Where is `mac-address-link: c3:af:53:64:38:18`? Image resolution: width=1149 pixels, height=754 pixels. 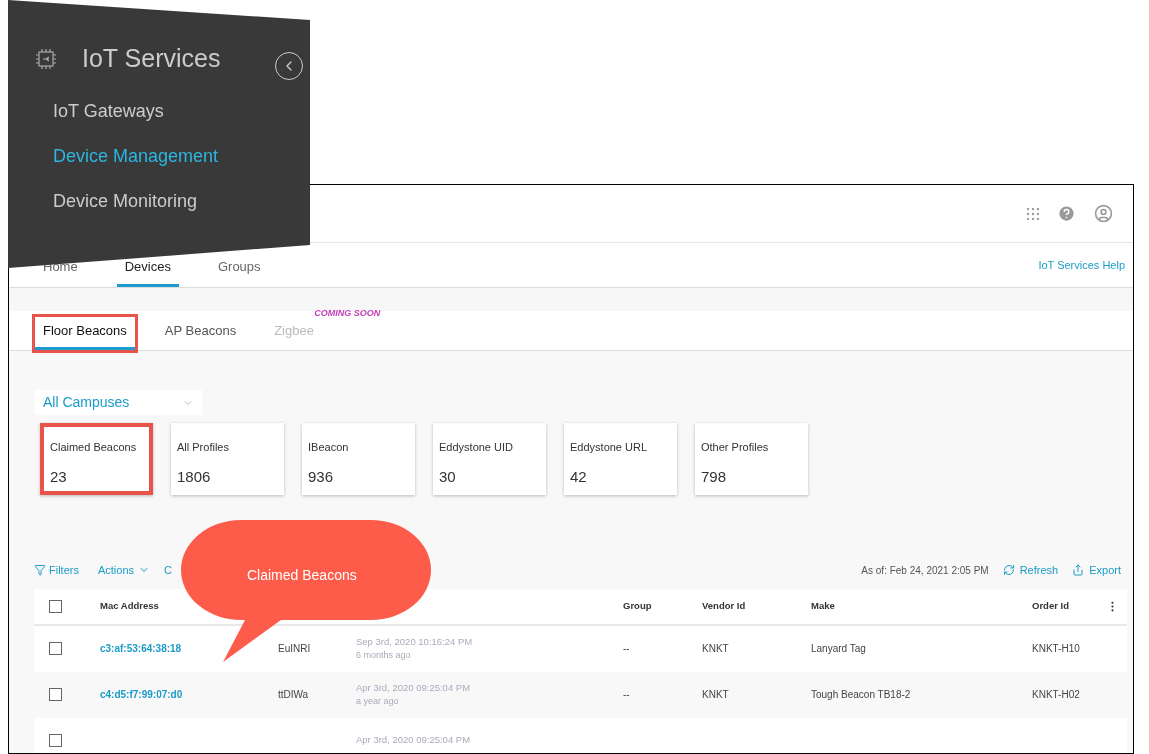 mac-address-link: c3:af:53:64:38:18 is located at coordinates (141, 648).